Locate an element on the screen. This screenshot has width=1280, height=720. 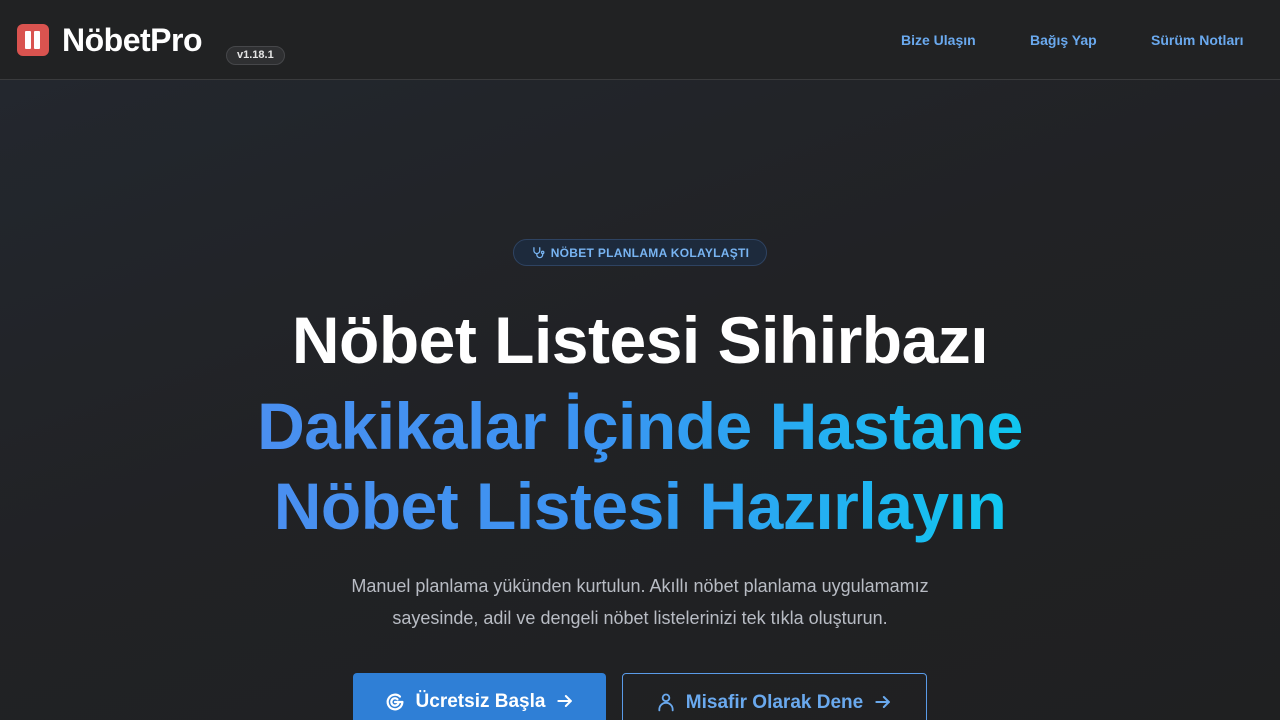
hero-subtitle-line2-text: Nöbet Listesi Hazırlayın is located at coordinates (640, 506).